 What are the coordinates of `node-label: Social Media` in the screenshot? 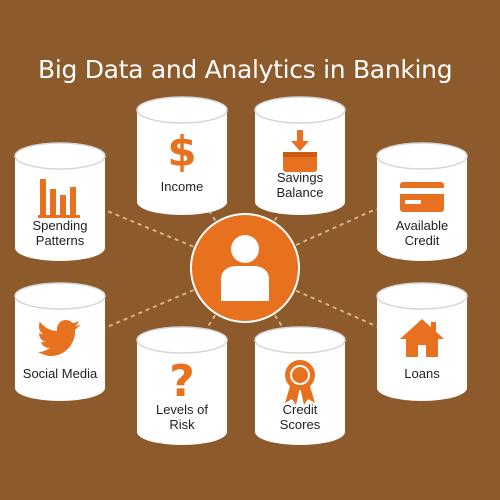 It's located at (60, 373).